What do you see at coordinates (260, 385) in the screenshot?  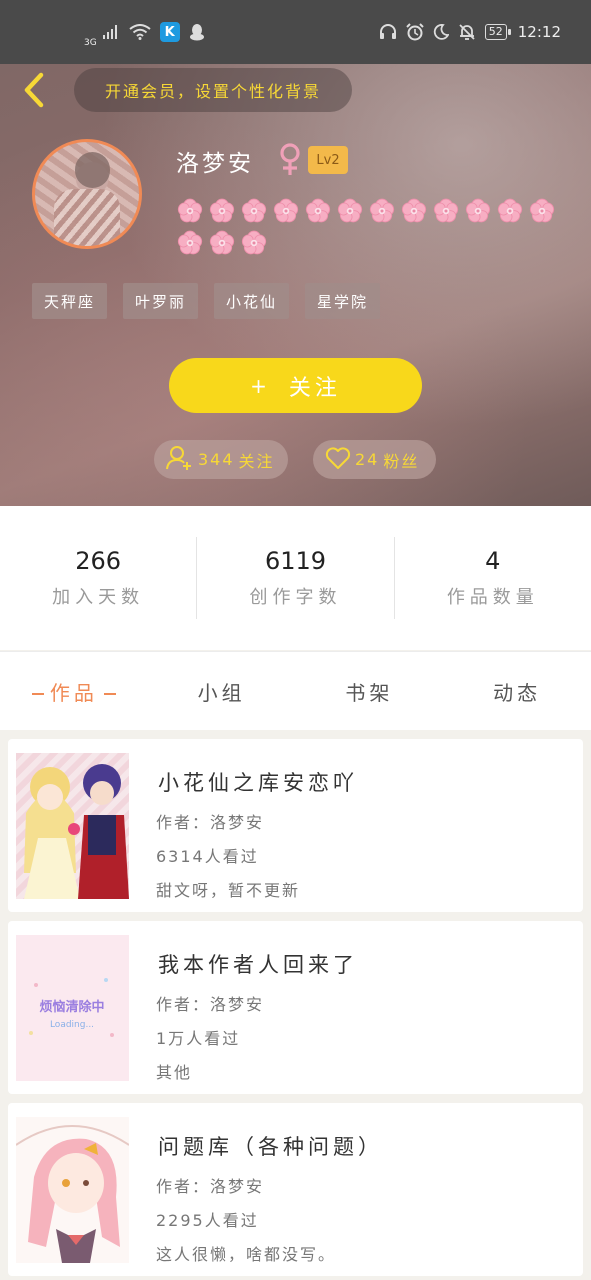 I see `plus-icon: +` at bounding box center [260, 385].